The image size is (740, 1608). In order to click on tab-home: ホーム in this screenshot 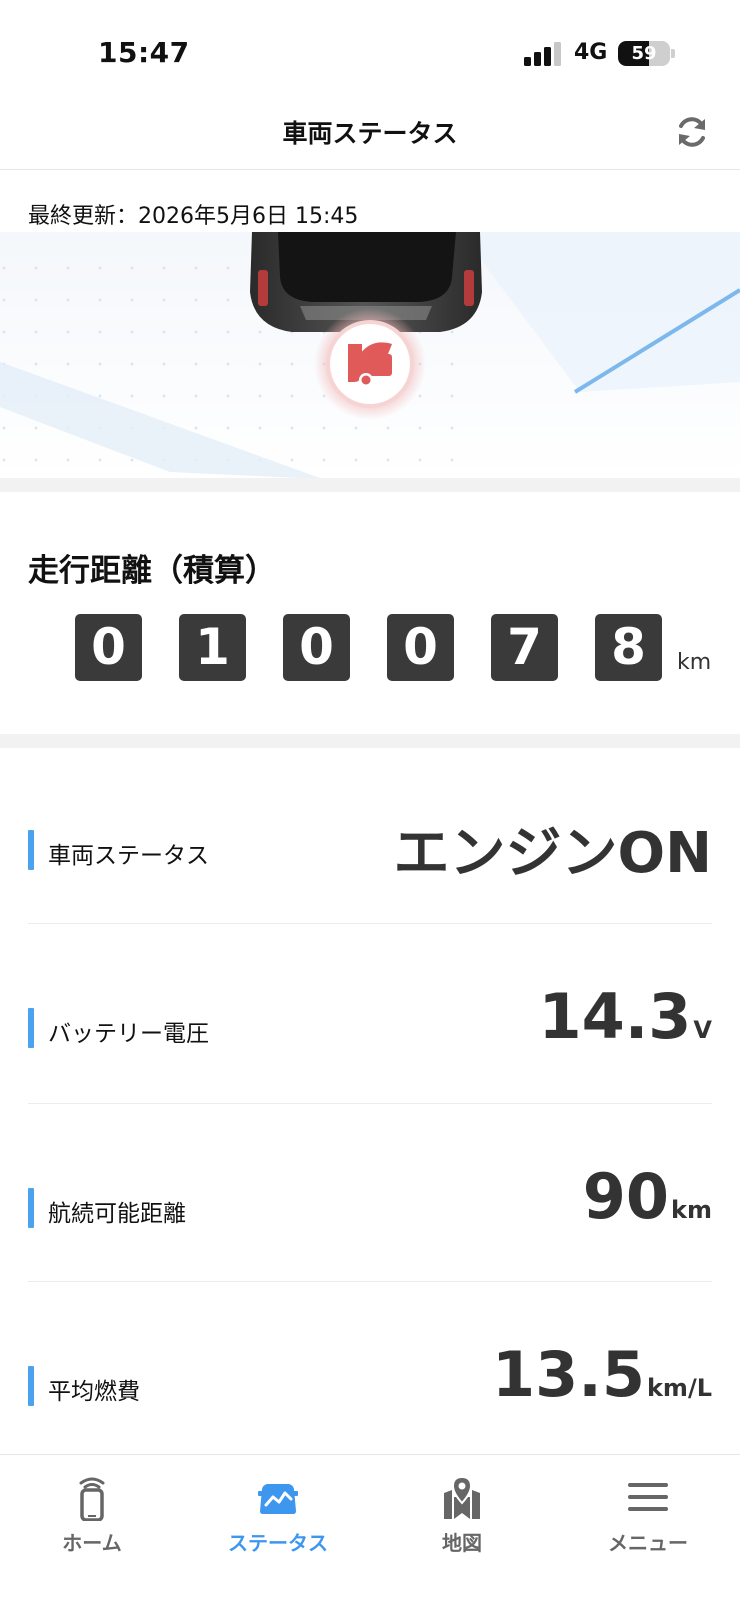, I will do `click(92, 1514)`.